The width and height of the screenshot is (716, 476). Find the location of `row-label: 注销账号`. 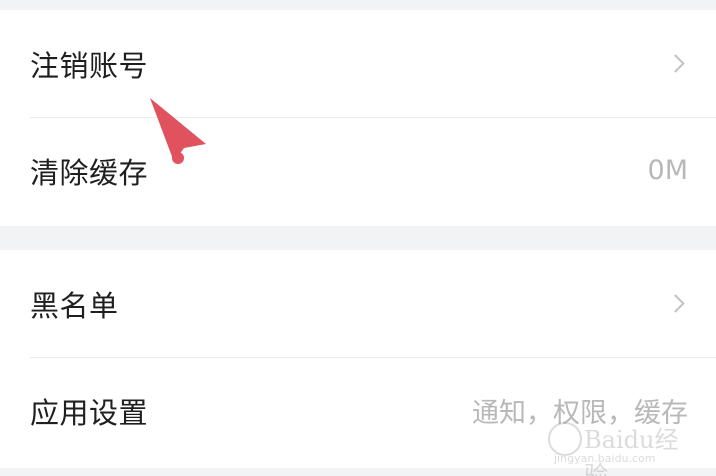

row-label: 注销账号 is located at coordinates (89, 65).